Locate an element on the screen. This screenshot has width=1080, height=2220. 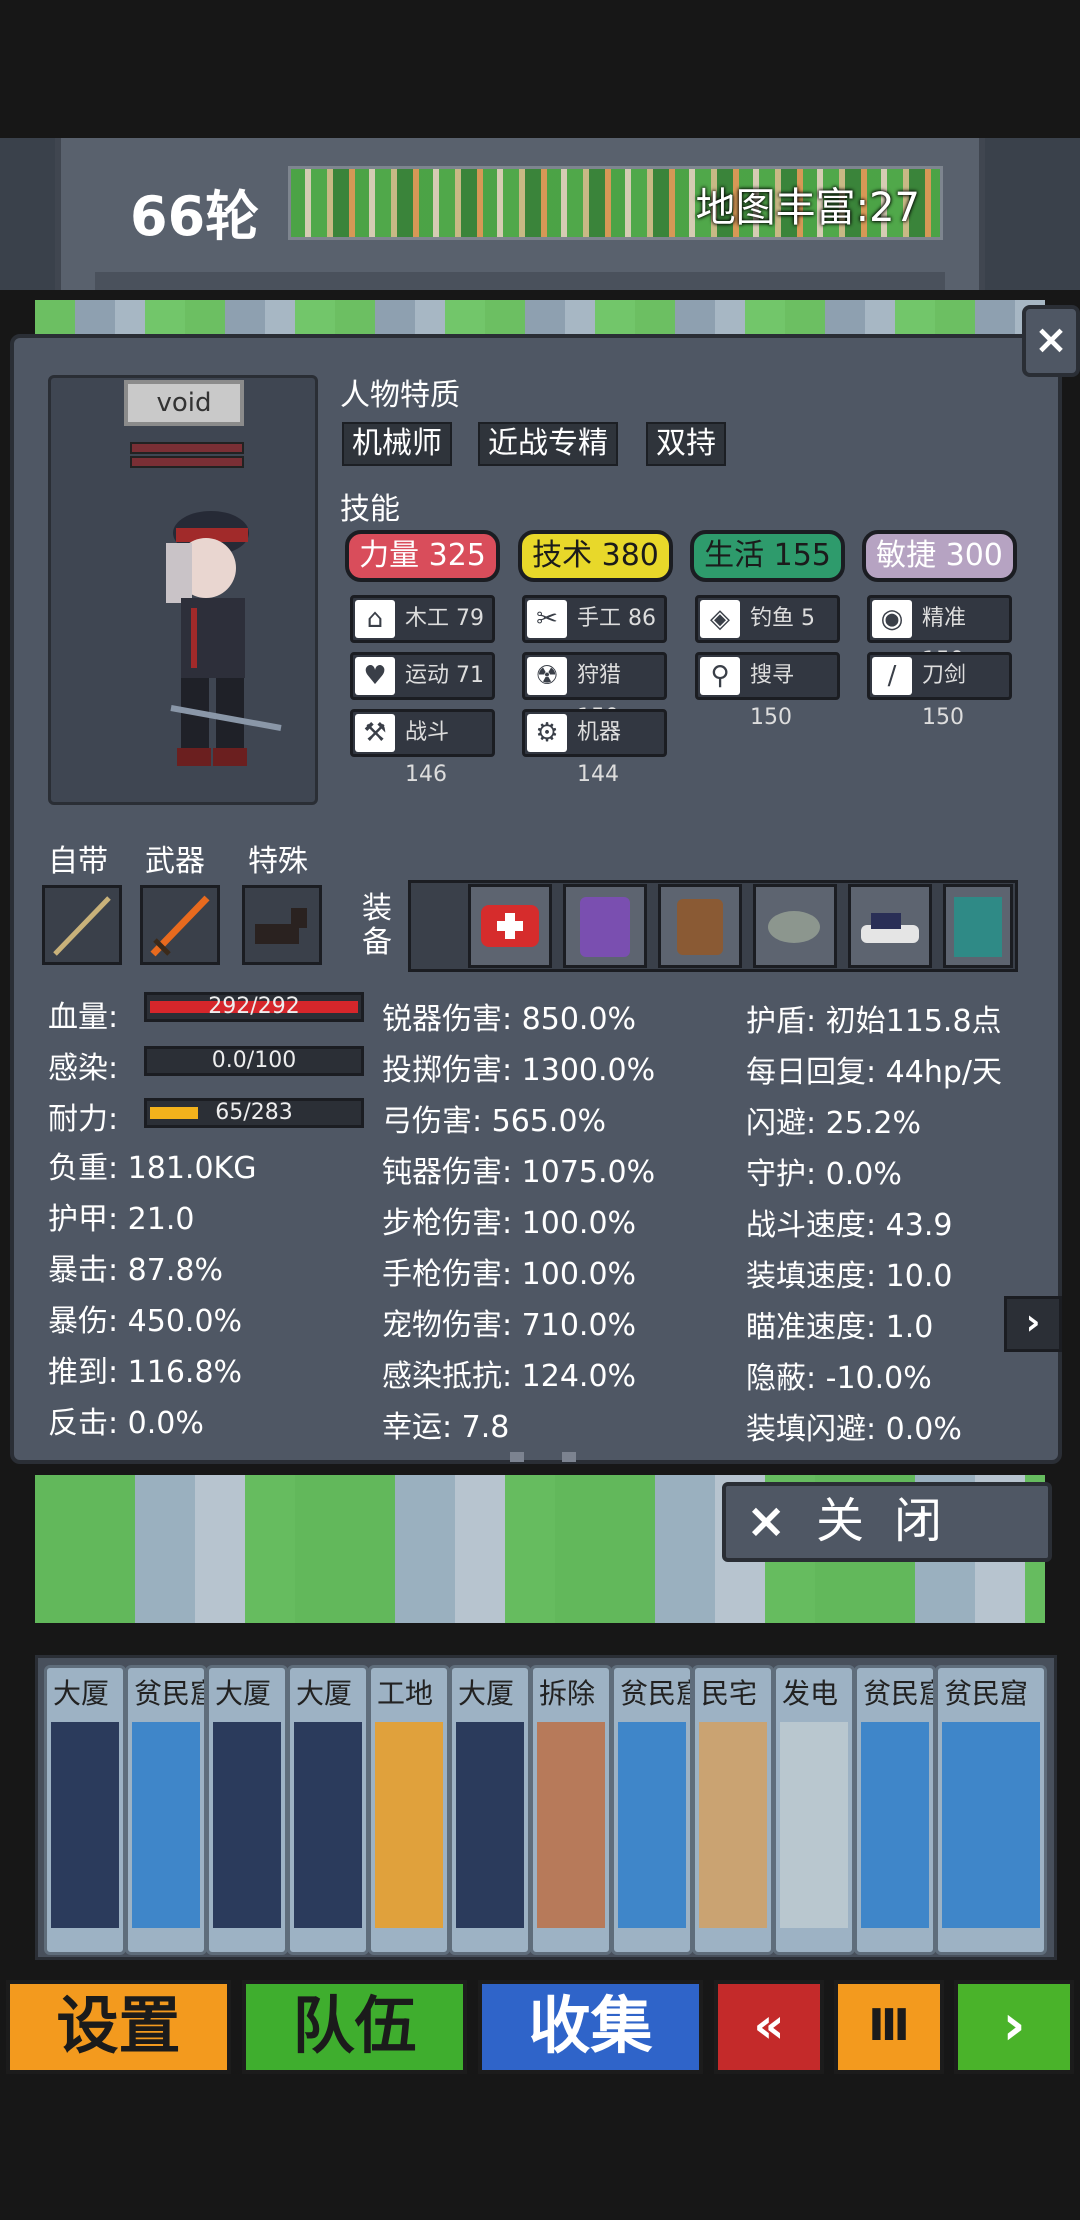
subskill-blade: / 刀剑 150 is located at coordinates (939, 691).